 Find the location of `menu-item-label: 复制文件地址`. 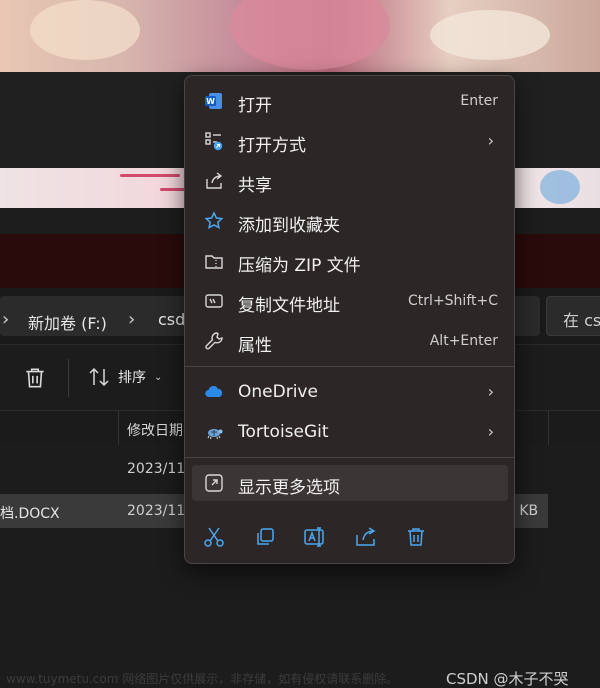

menu-item-label: 复制文件地址 is located at coordinates (289, 306).